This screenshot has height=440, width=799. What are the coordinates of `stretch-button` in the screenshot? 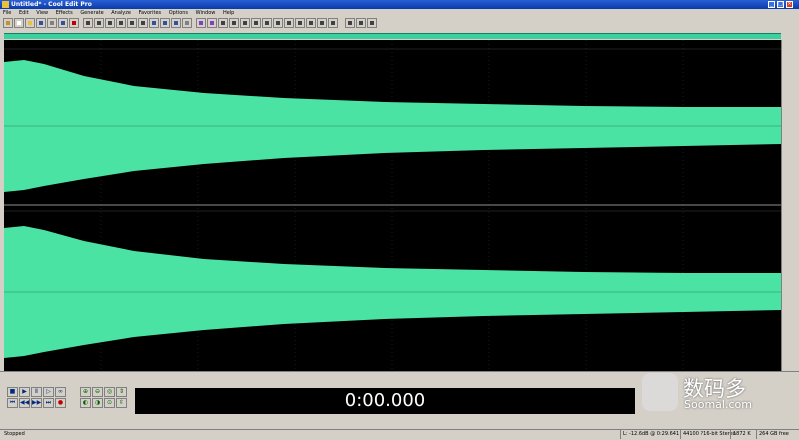 It's located at (256, 23).